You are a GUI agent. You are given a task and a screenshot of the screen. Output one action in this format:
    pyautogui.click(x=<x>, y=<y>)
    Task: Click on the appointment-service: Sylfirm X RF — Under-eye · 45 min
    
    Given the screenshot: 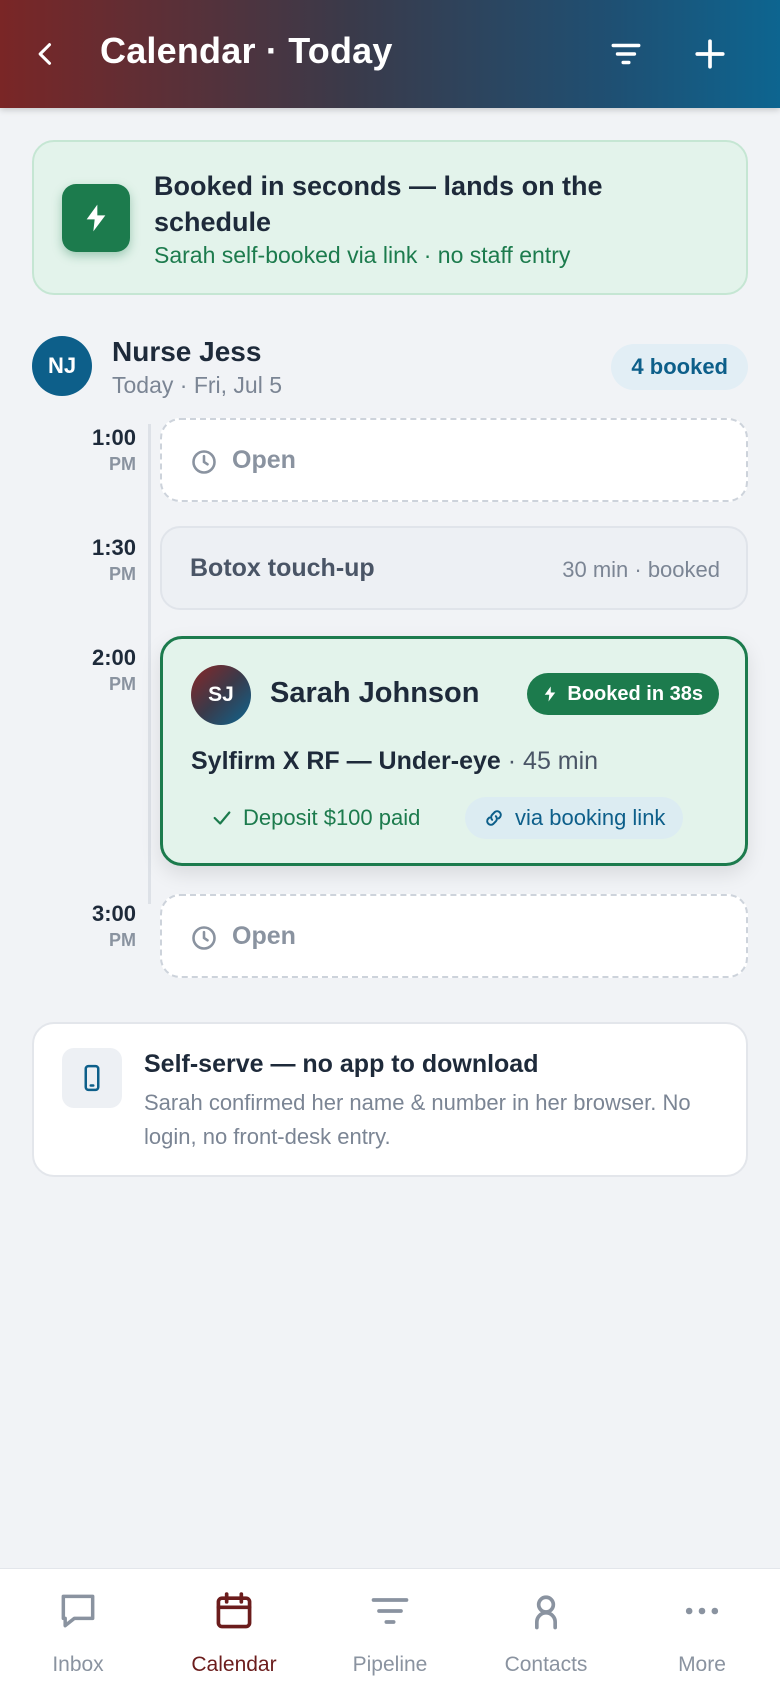 What is the action you would take?
    pyautogui.click(x=394, y=761)
    